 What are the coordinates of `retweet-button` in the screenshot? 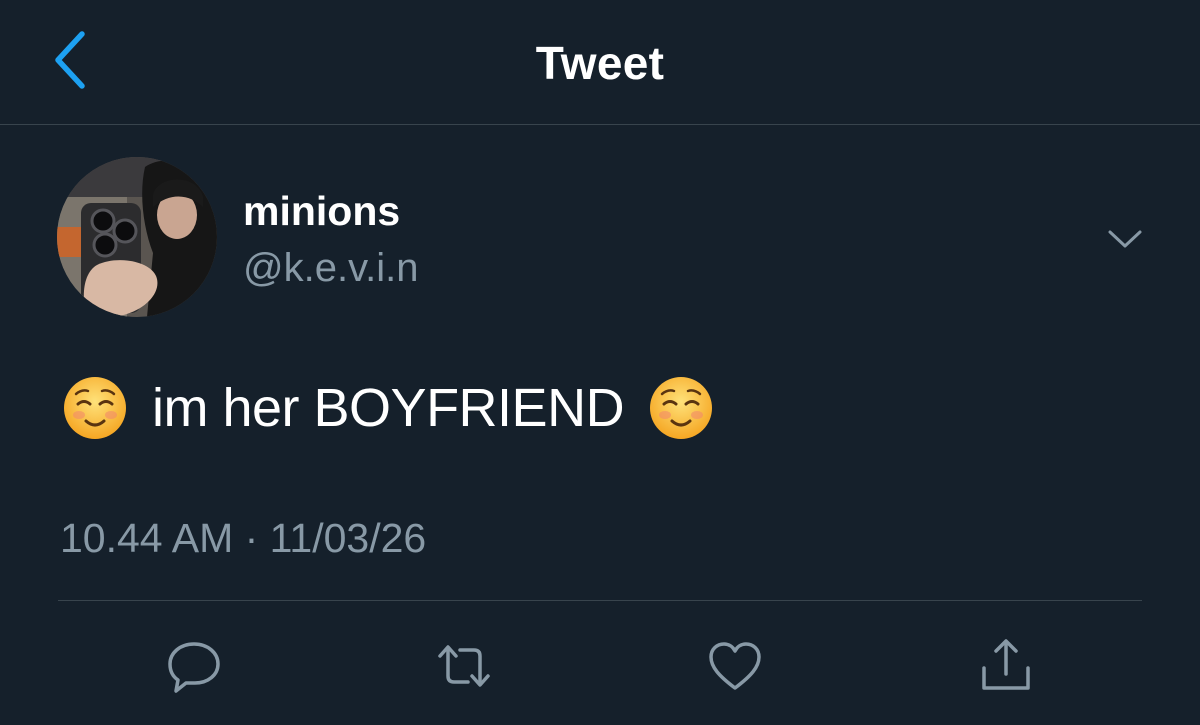 It's located at (464, 666).